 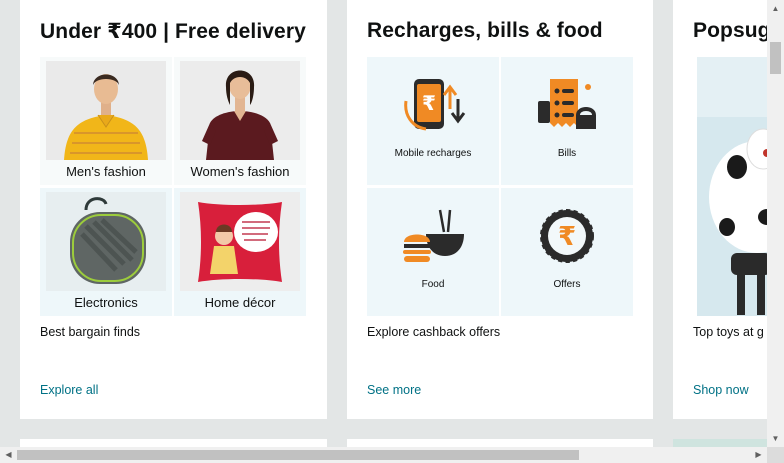 I want to click on tile-food: Food, so click(x=433, y=252).